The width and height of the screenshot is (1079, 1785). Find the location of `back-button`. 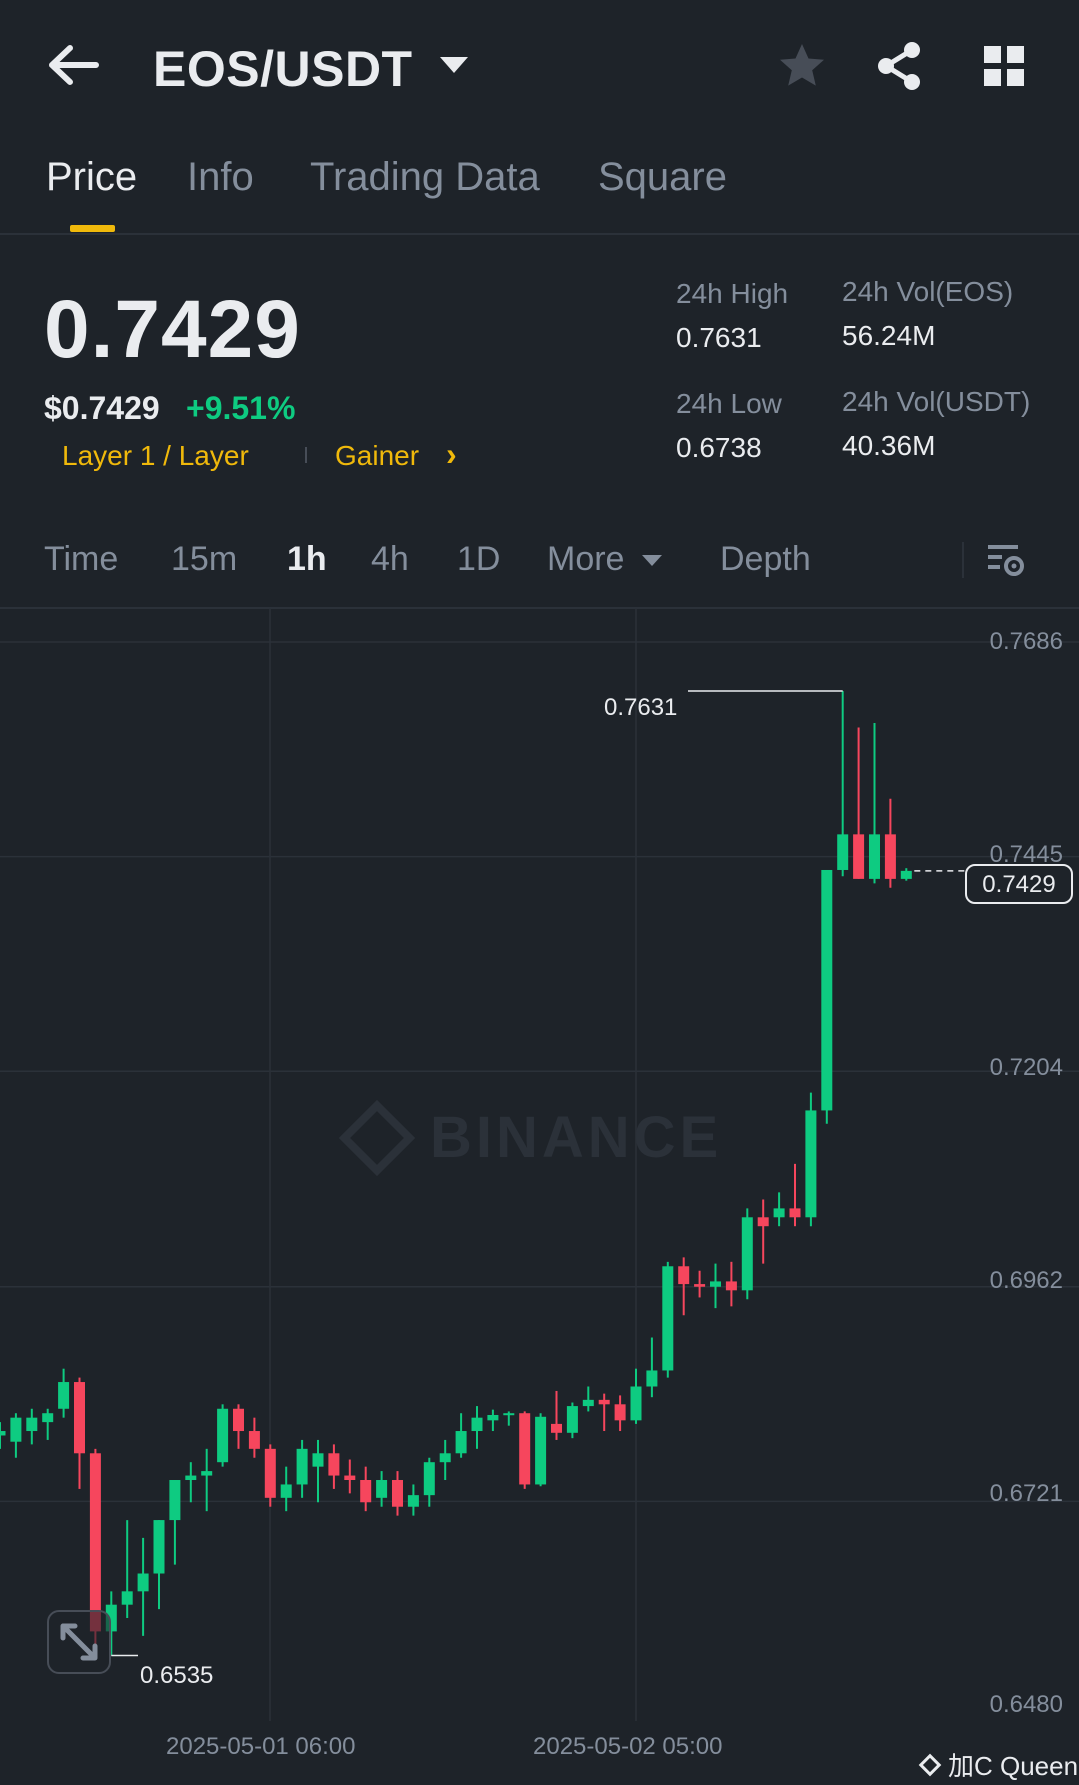

back-button is located at coordinates (74, 65).